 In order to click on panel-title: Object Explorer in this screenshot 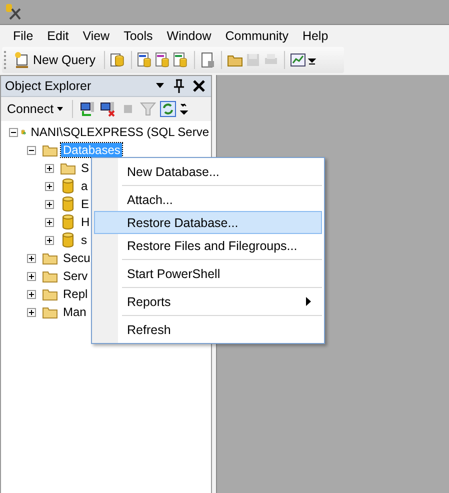, I will do `click(48, 86)`.